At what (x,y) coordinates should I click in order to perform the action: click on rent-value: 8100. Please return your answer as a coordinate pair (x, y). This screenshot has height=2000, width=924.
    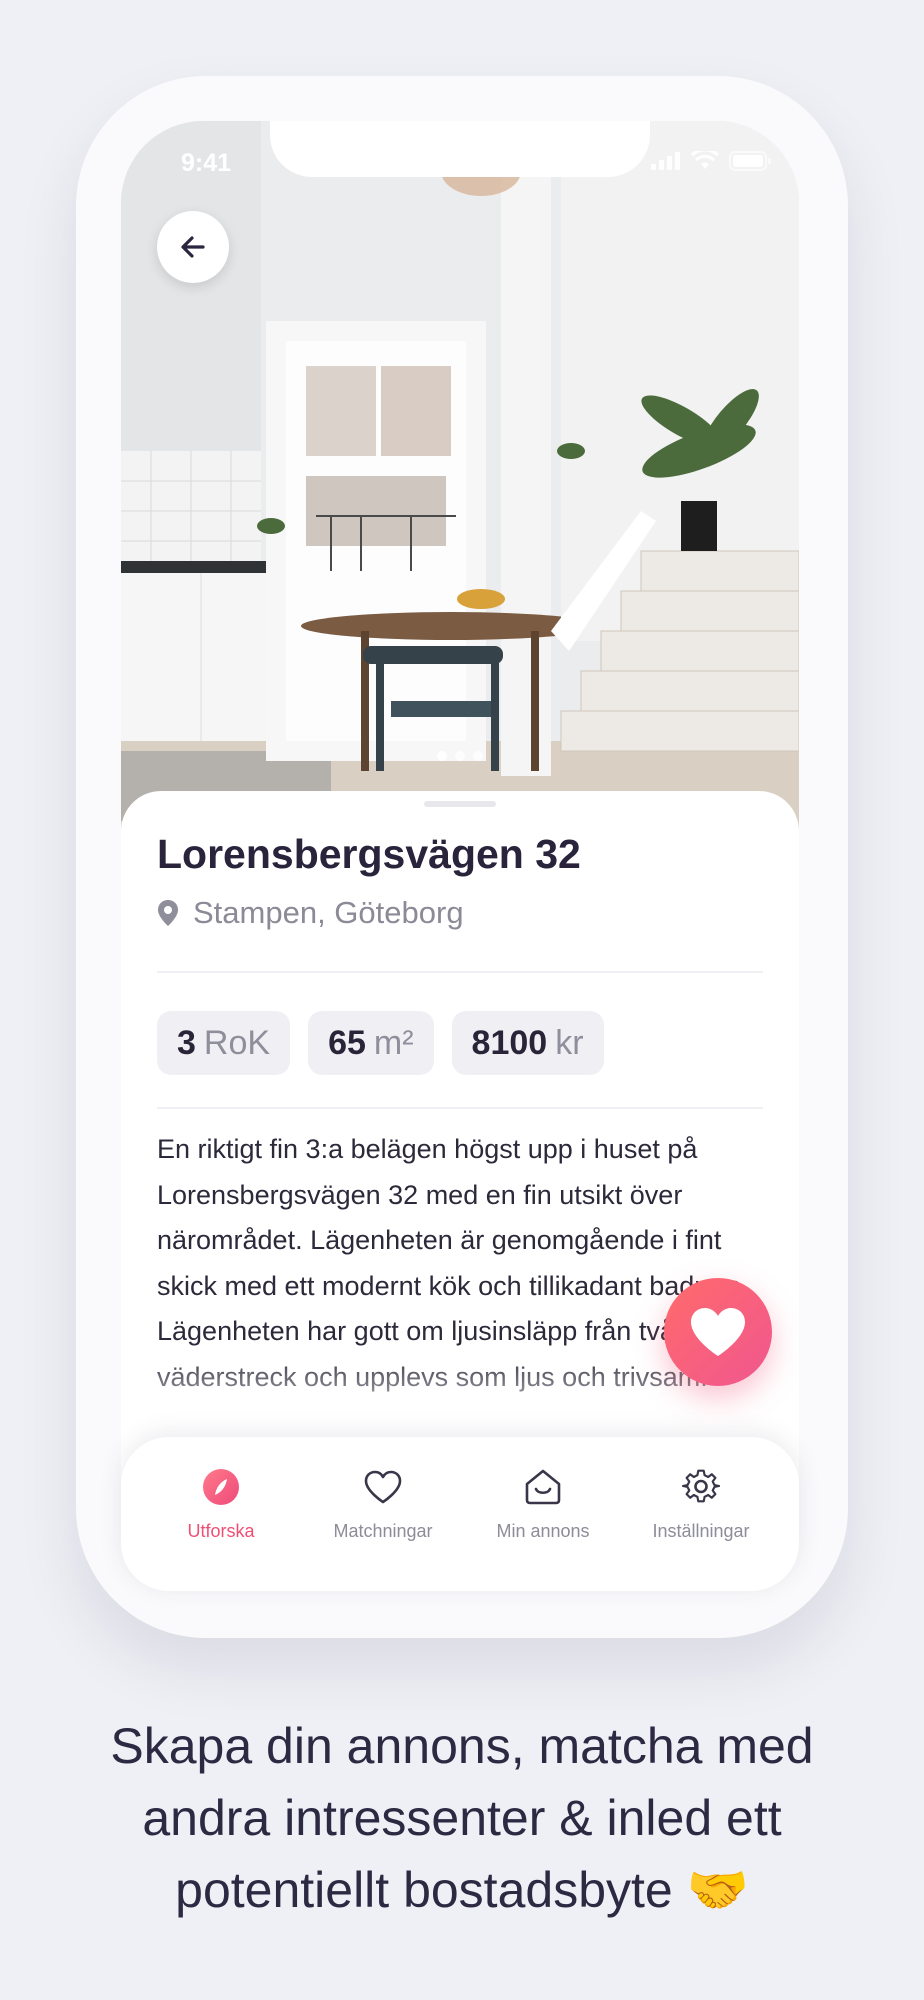
    Looking at the image, I should click on (509, 1042).